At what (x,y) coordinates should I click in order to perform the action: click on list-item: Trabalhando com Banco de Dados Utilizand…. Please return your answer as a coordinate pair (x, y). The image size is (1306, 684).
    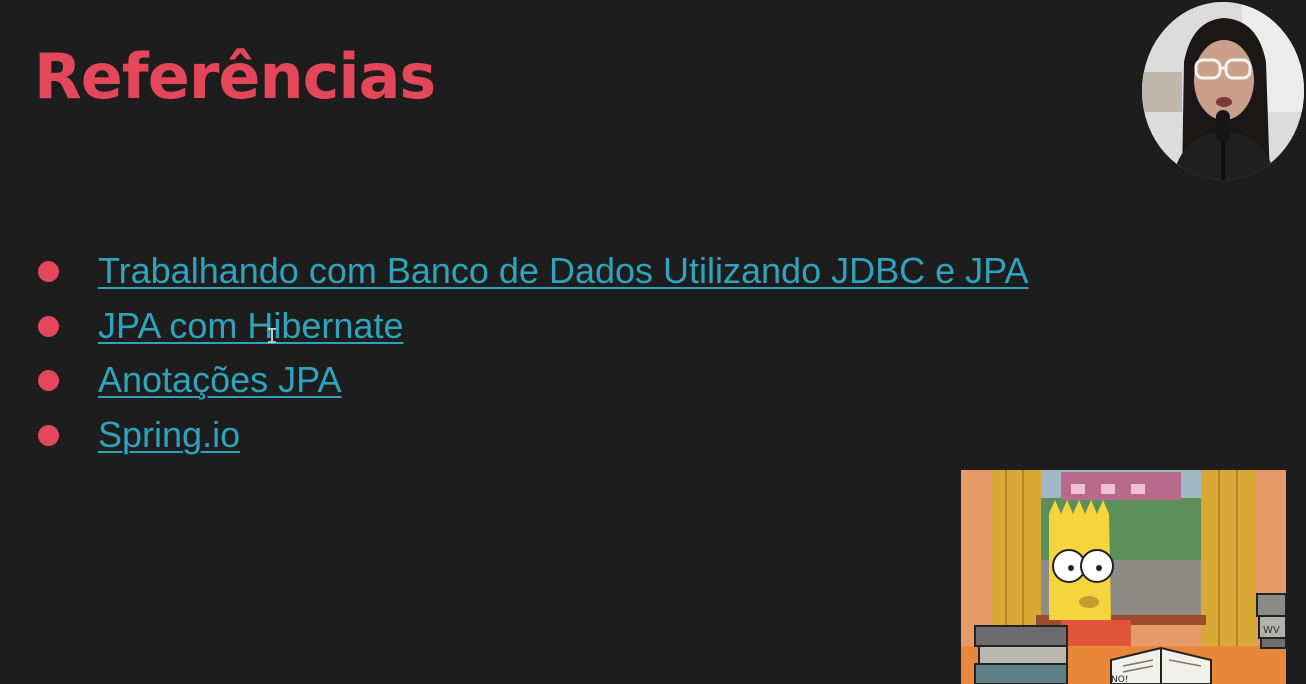
    Looking at the image, I should click on (533, 271).